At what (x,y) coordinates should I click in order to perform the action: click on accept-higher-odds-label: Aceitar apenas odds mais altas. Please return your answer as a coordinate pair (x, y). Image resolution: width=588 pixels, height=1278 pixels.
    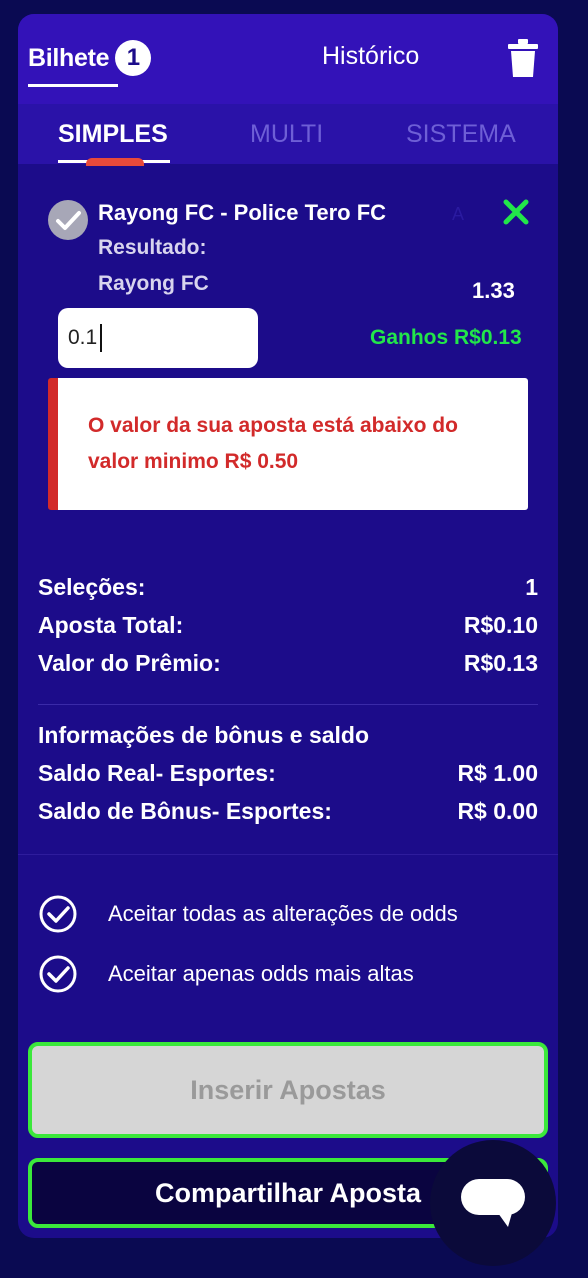
    Looking at the image, I should click on (261, 973).